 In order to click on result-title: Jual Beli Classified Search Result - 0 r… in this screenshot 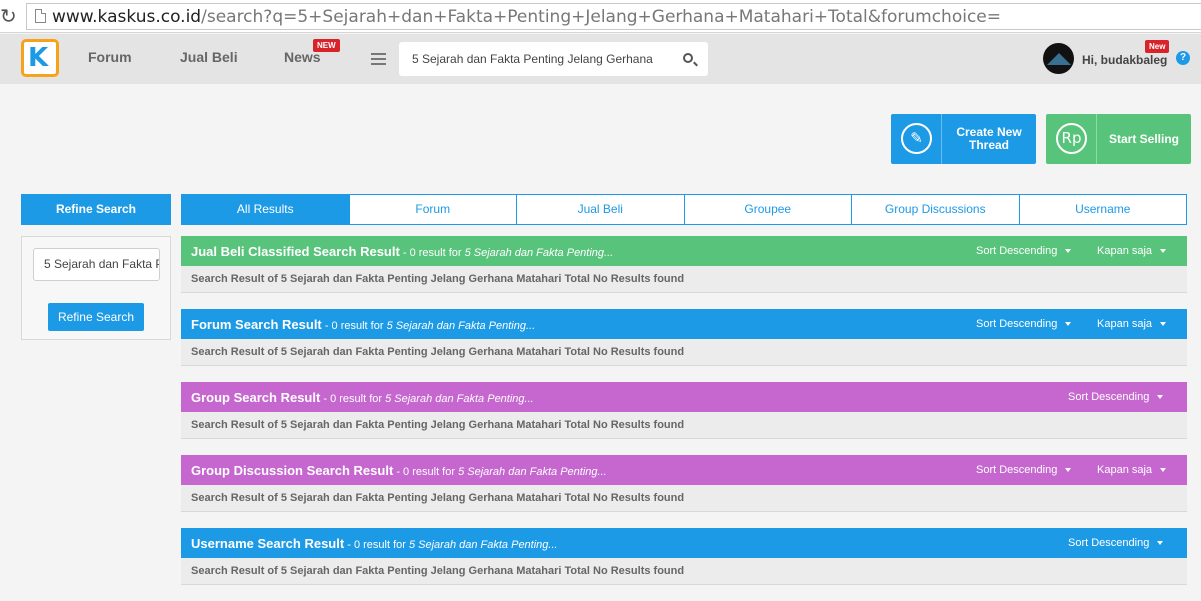, I will do `click(402, 251)`.